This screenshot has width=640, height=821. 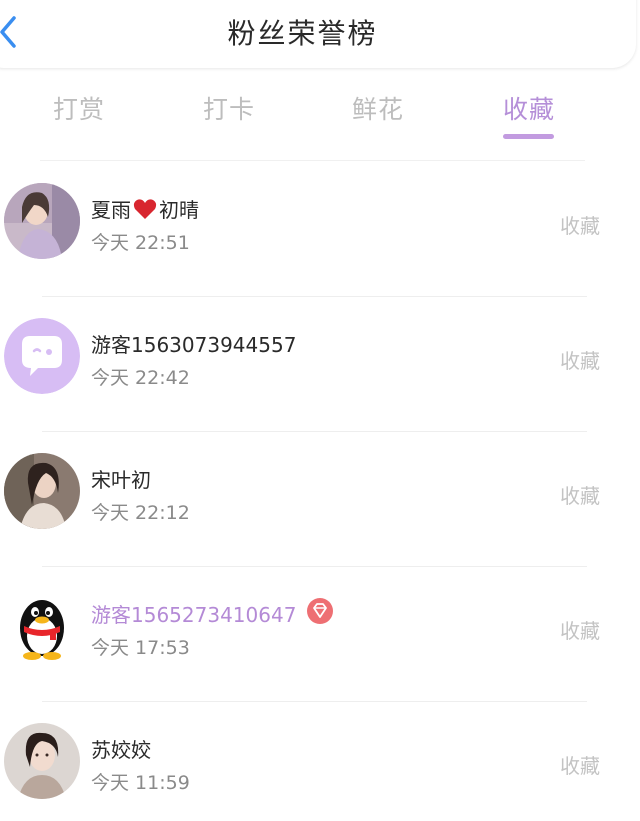 What do you see at coordinates (140, 378) in the screenshot?
I see `timestamp: 今天 22:42` at bounding box center [140, 378].